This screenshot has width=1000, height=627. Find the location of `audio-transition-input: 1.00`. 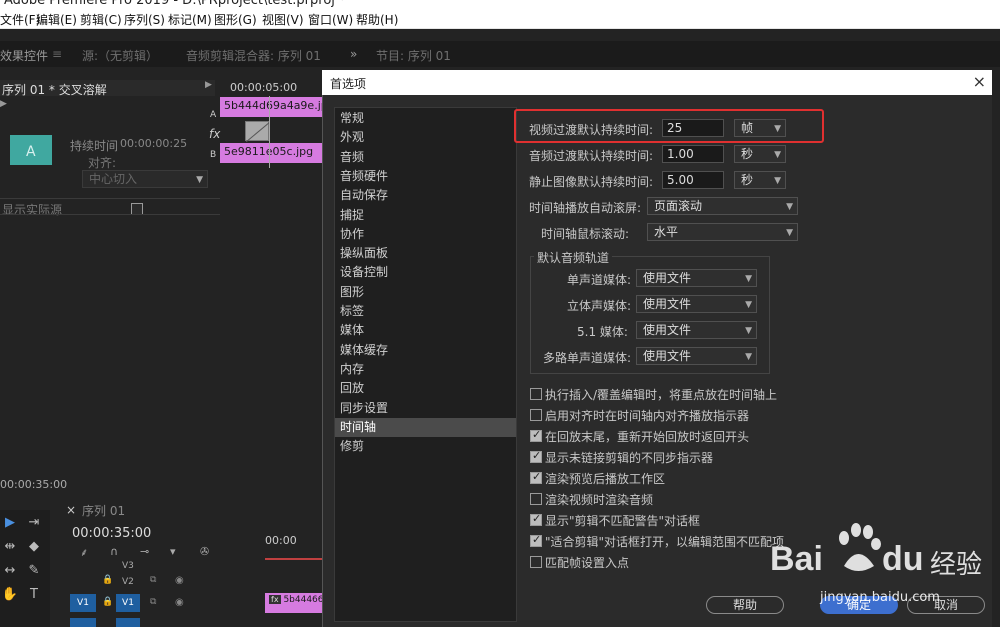

audio-transition-input: 1.00 is located at coordinates (693, 154).